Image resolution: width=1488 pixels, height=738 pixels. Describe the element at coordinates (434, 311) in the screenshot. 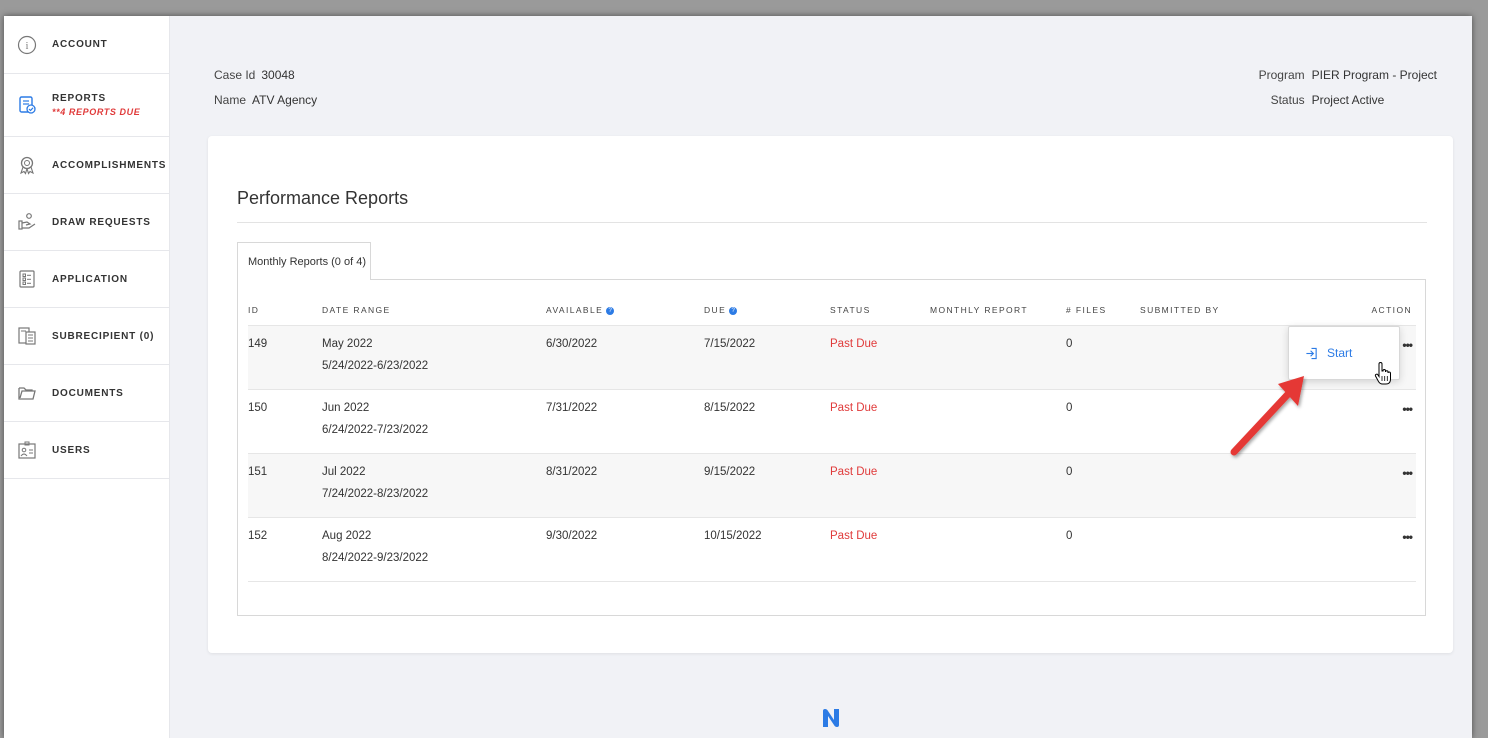

I see `col-header-date-range: DATE RANGE` at that location.